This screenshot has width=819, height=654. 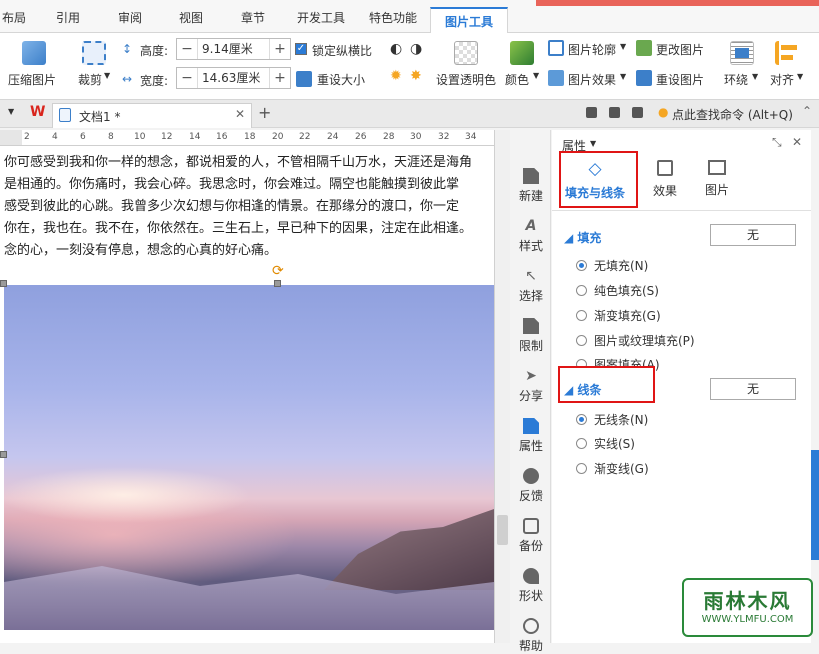 I want to click on wrap-dropdown-icon: ▼, so click(x=755, y=76).